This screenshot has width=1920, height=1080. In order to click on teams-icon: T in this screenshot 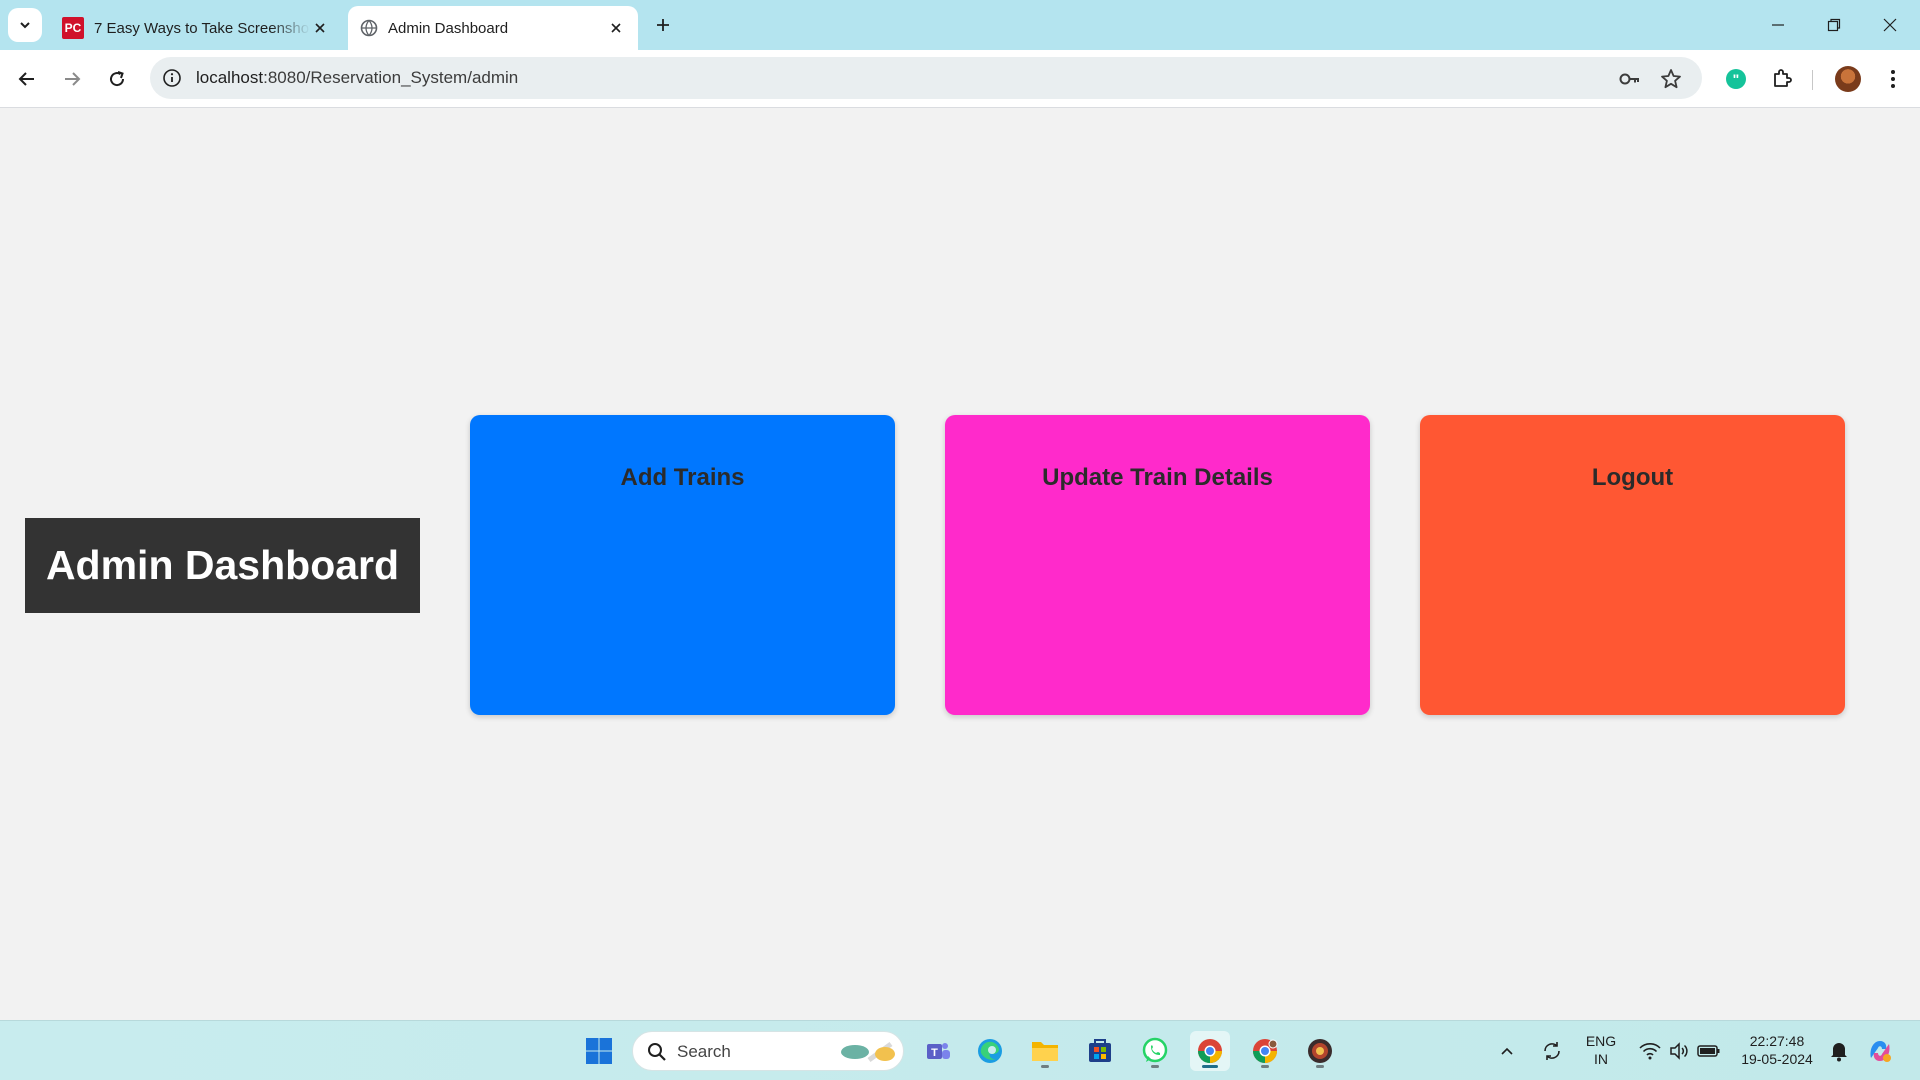, I will do `click(938, 1051)`.